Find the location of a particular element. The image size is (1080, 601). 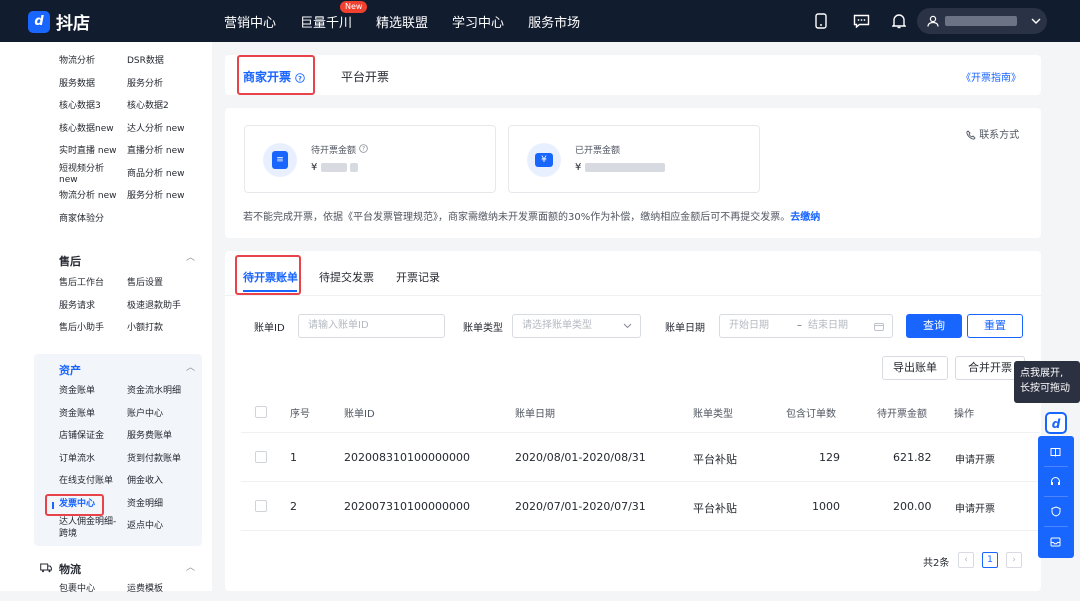

sidebar-item: 小额打款 is located at coordinates (167, 328).